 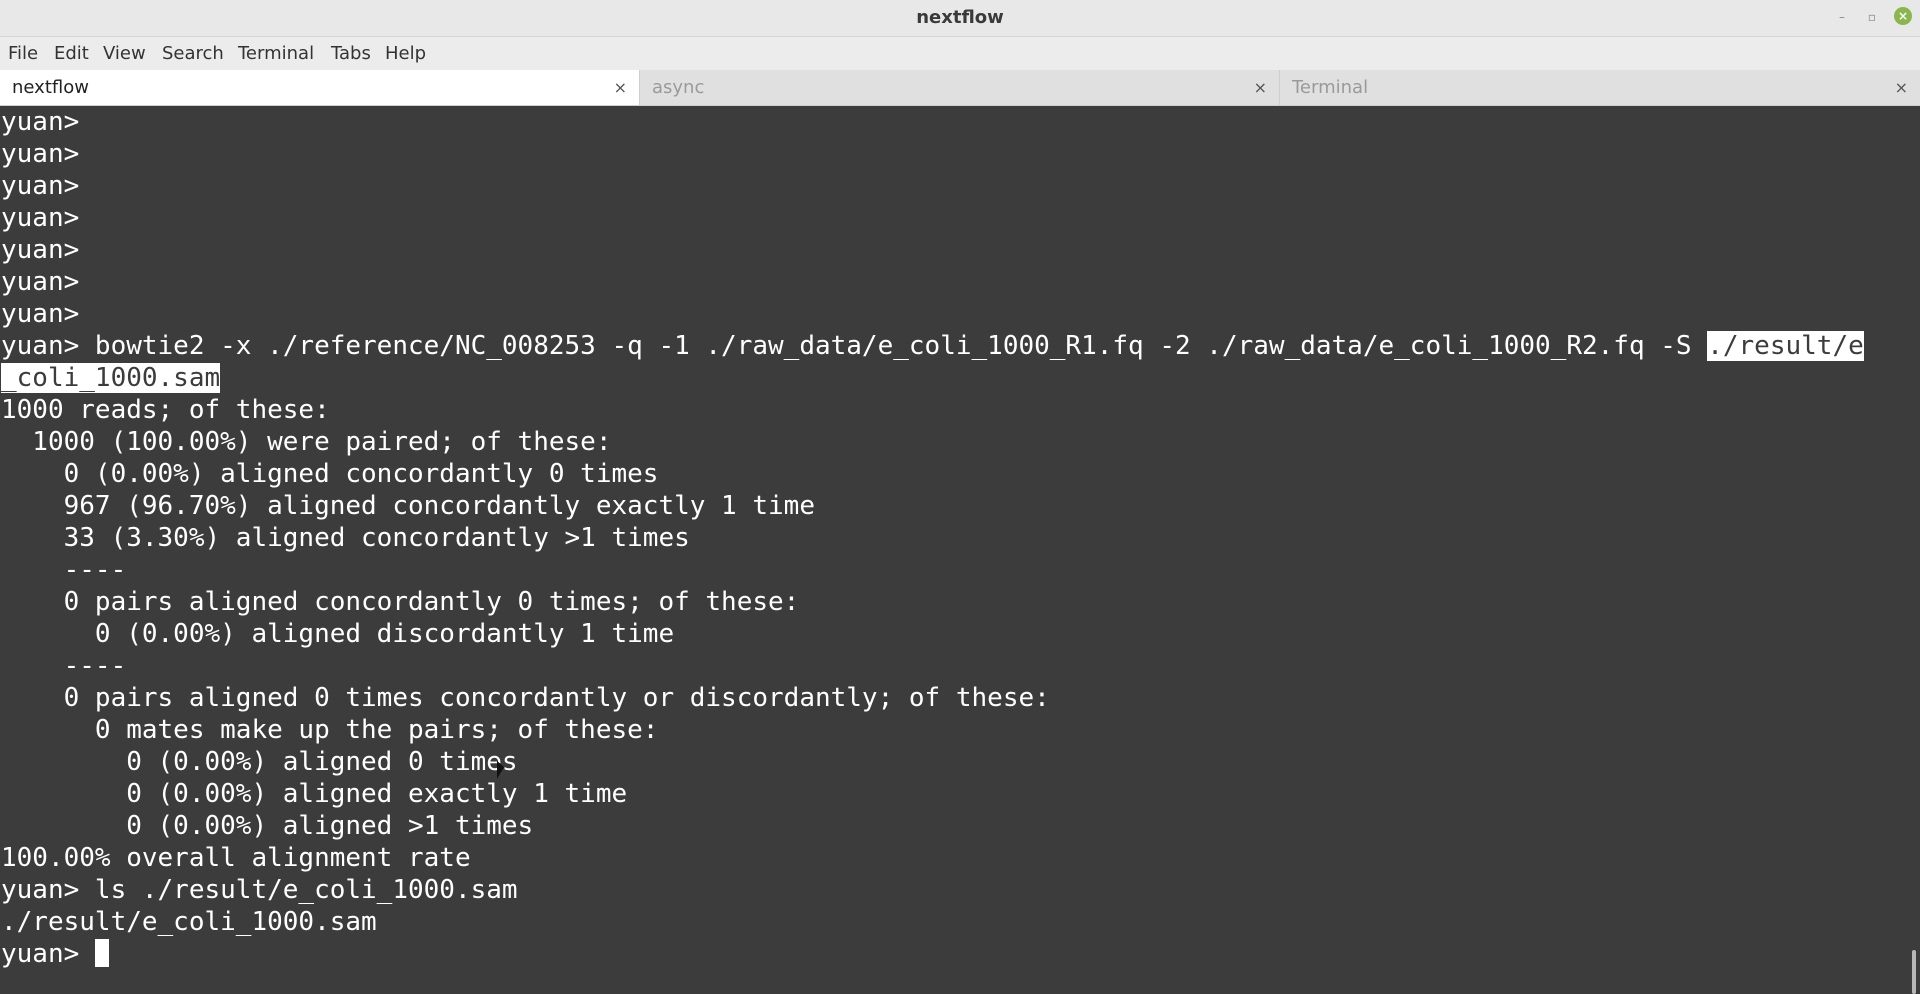 I want to click on scrollbar, so click(x=1914, y=550).